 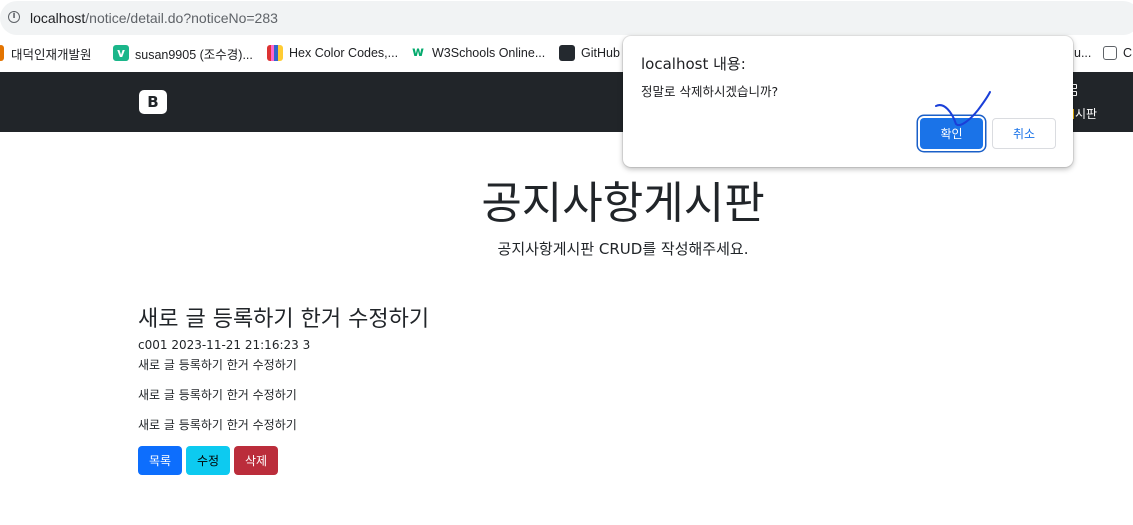 I want to click on leaf-icon, so click(x=2, y=53).